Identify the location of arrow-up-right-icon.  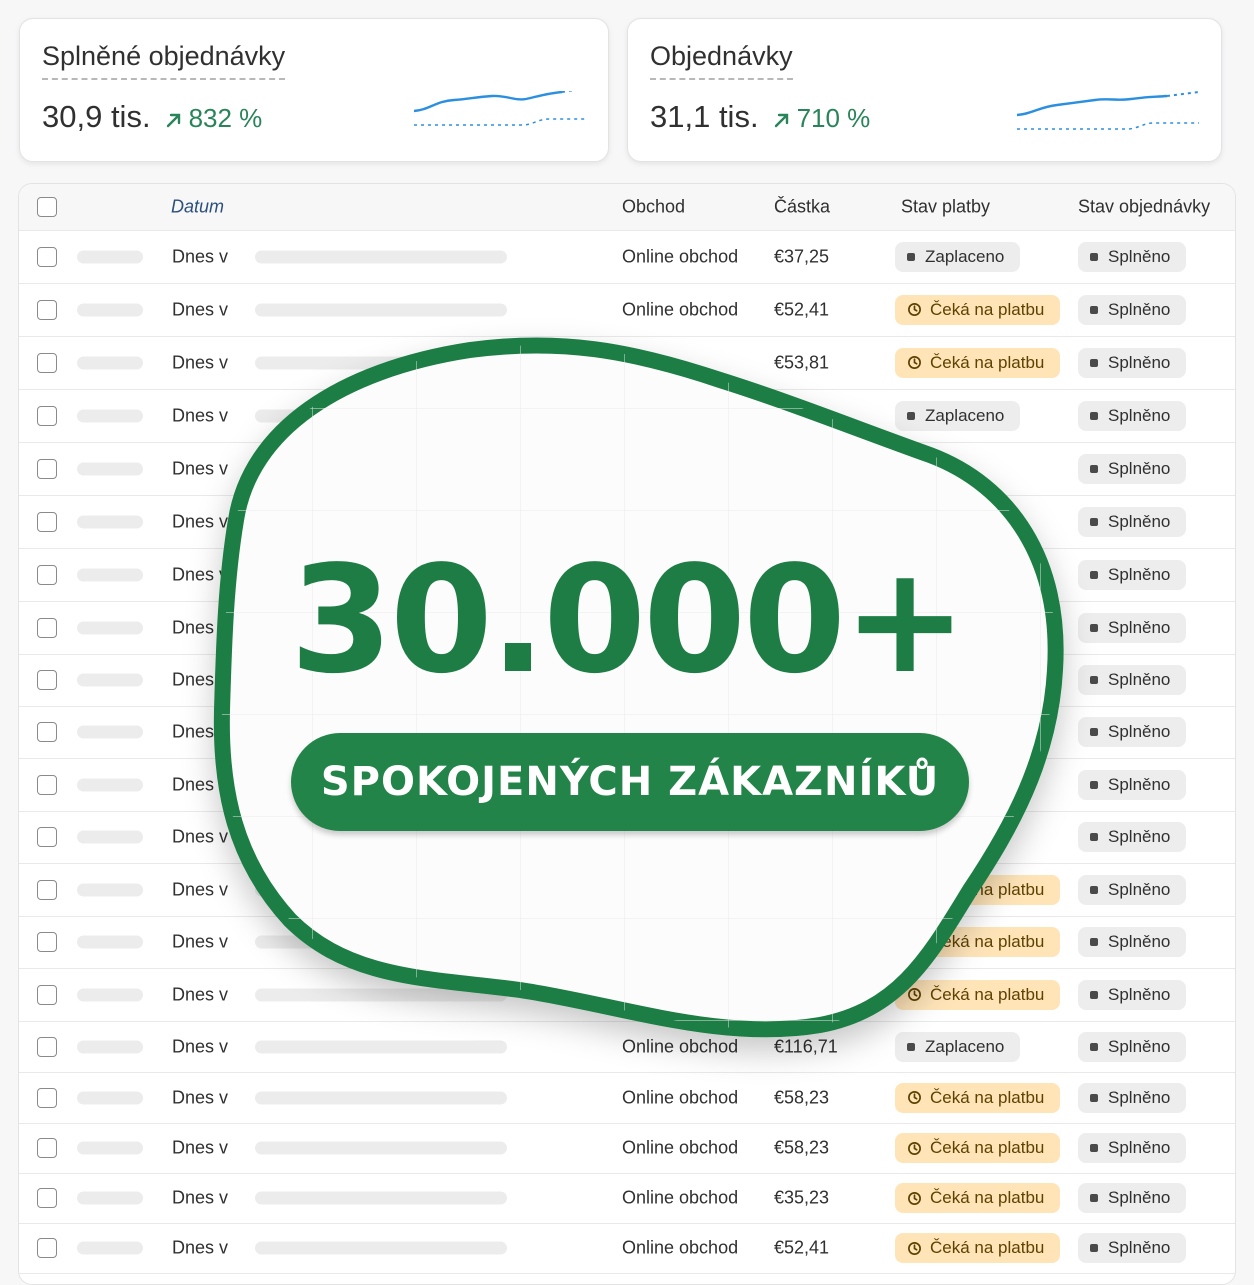
(173, 120).